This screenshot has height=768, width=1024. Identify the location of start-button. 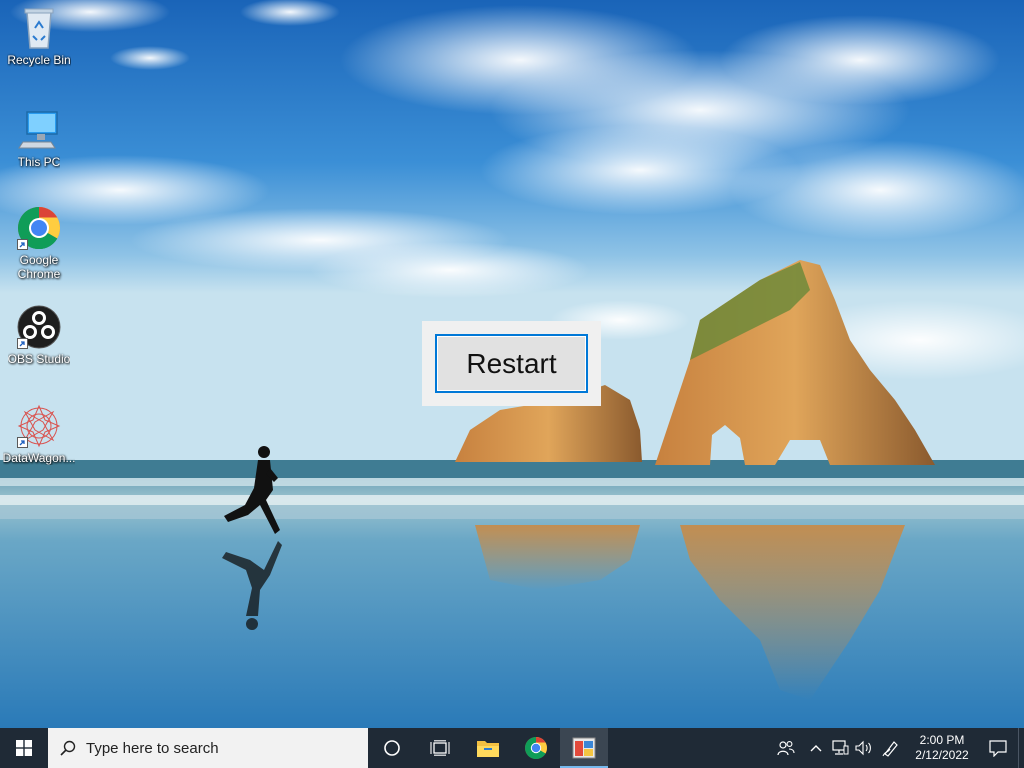
(24, 748).